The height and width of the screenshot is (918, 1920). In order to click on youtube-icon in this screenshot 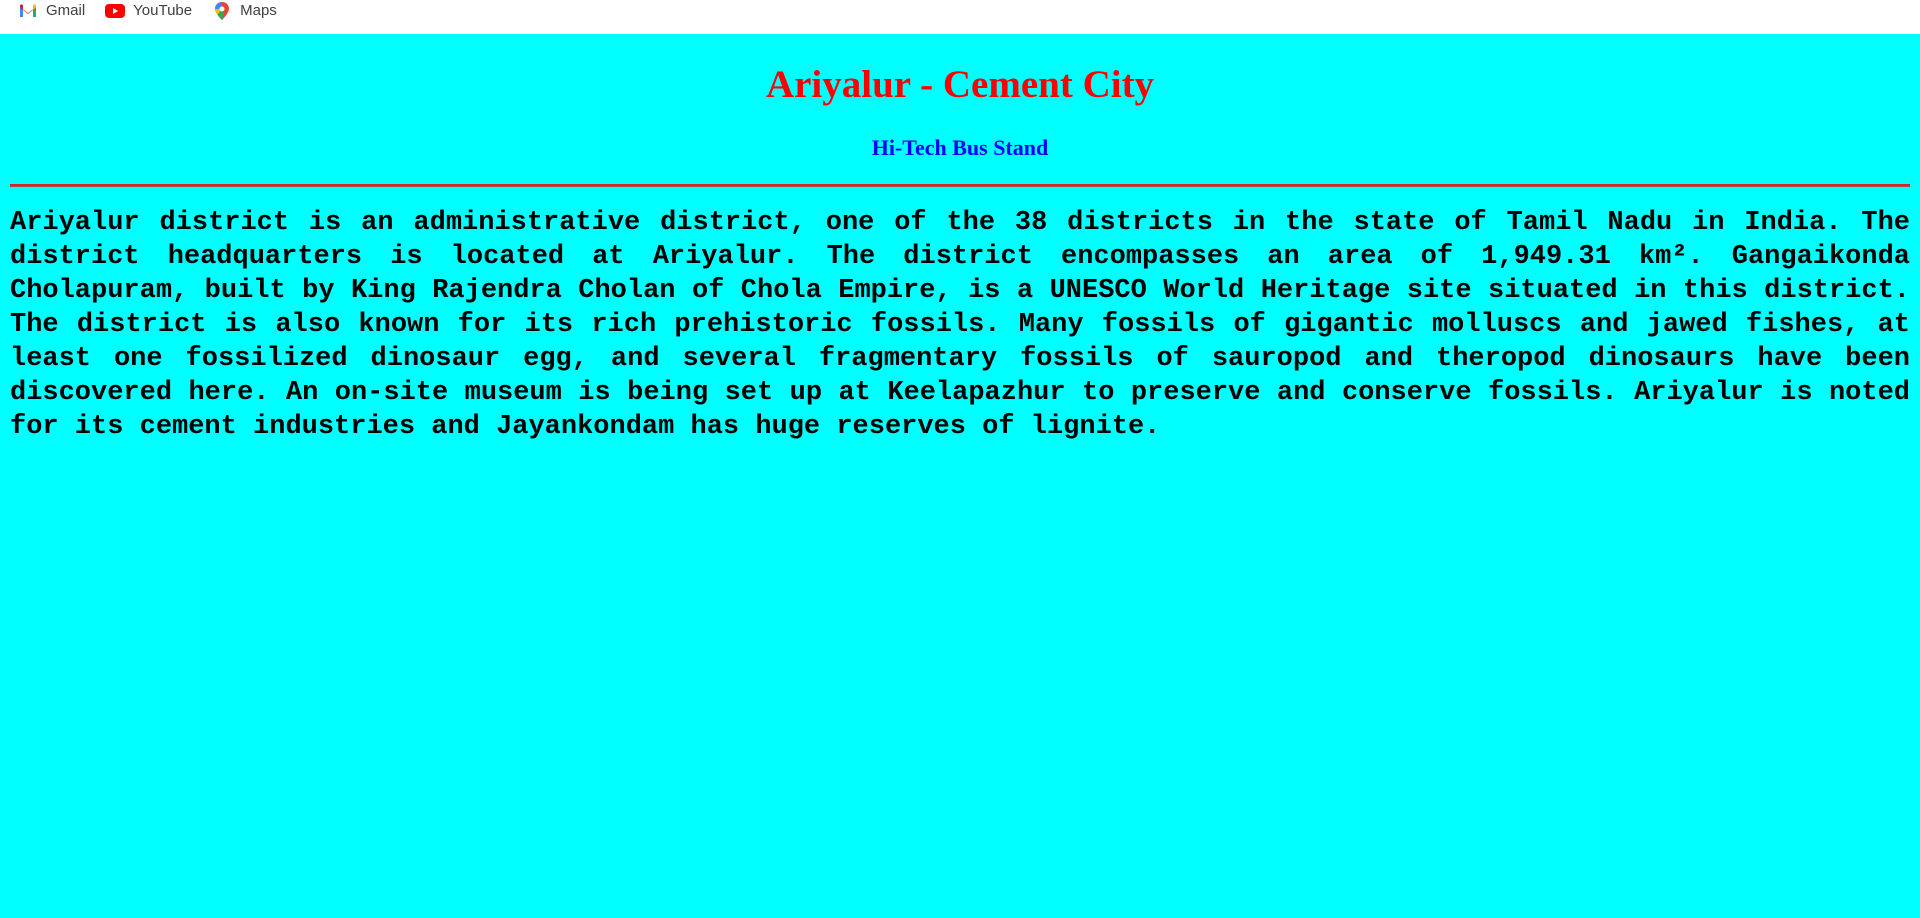, I will do `click(115, 11)`.